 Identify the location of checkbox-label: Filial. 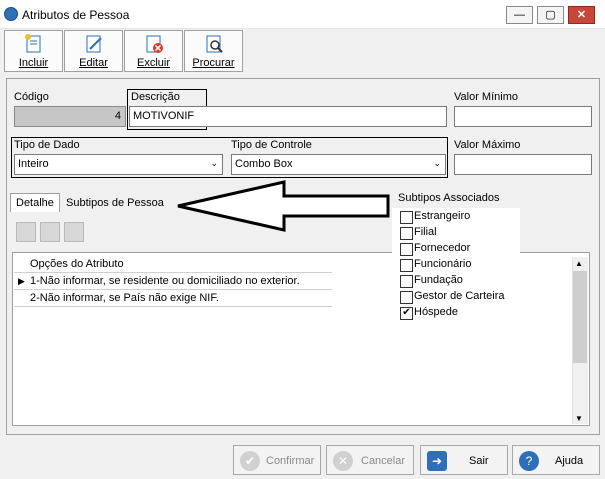
(425, 232).